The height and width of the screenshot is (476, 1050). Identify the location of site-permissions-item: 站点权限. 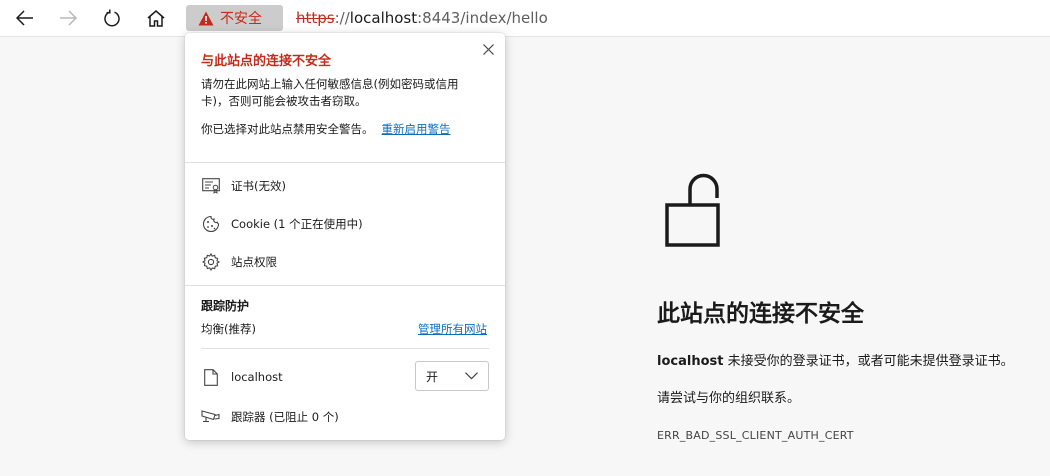
(239, 262).